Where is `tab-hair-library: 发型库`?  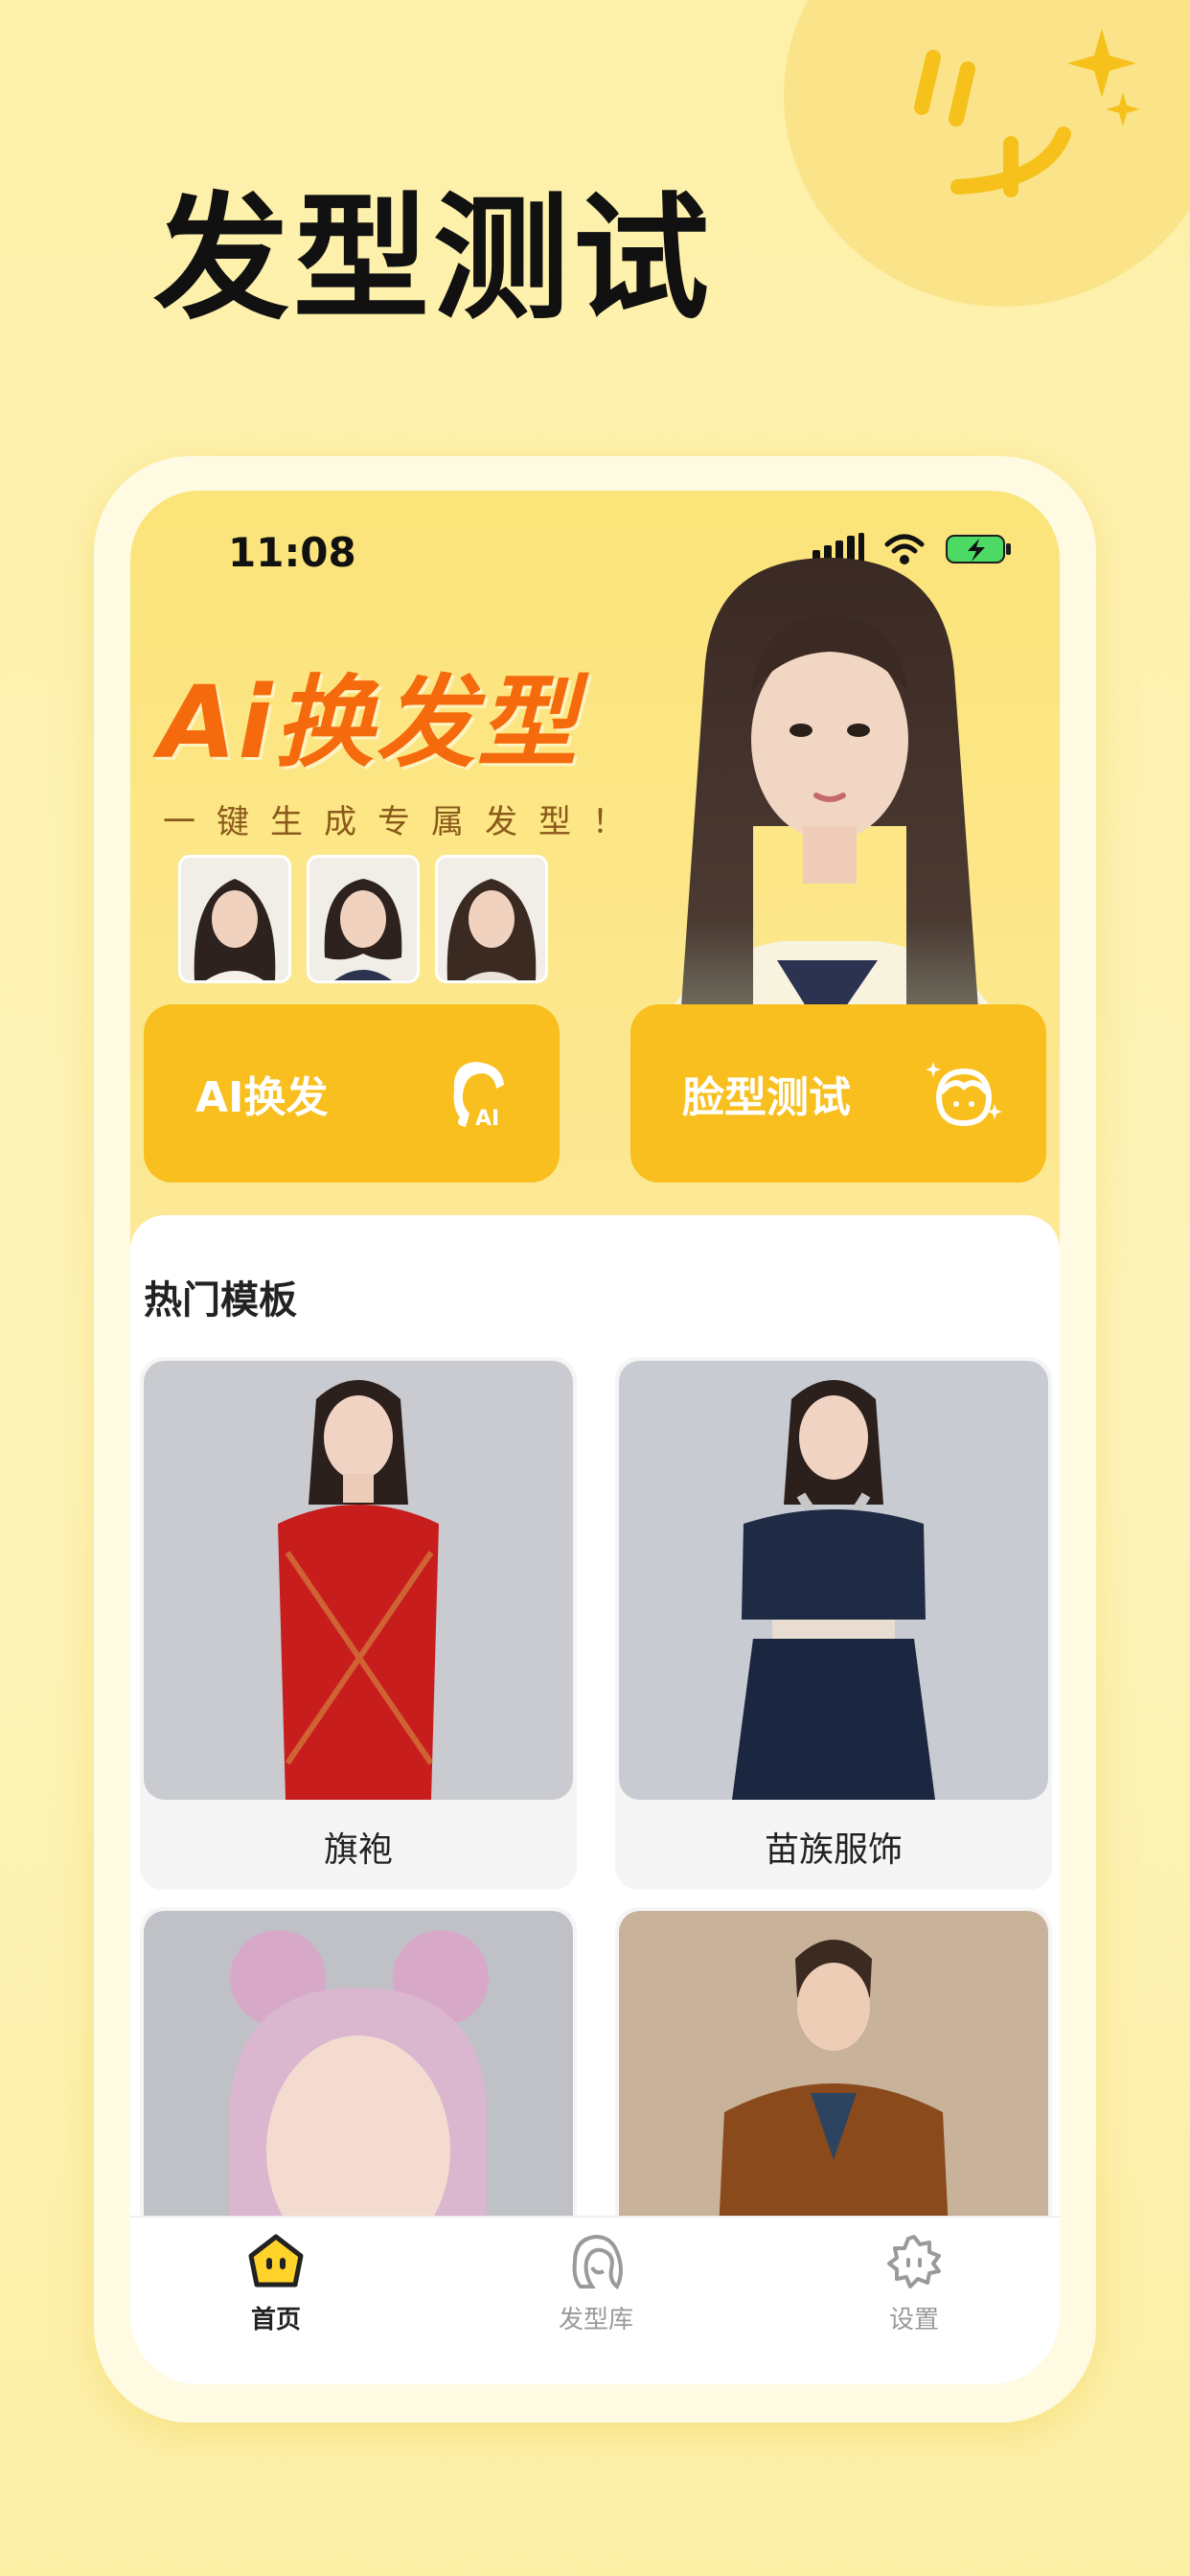
tab-hair-library: 发型库 is located at coordinates (596, 2284).